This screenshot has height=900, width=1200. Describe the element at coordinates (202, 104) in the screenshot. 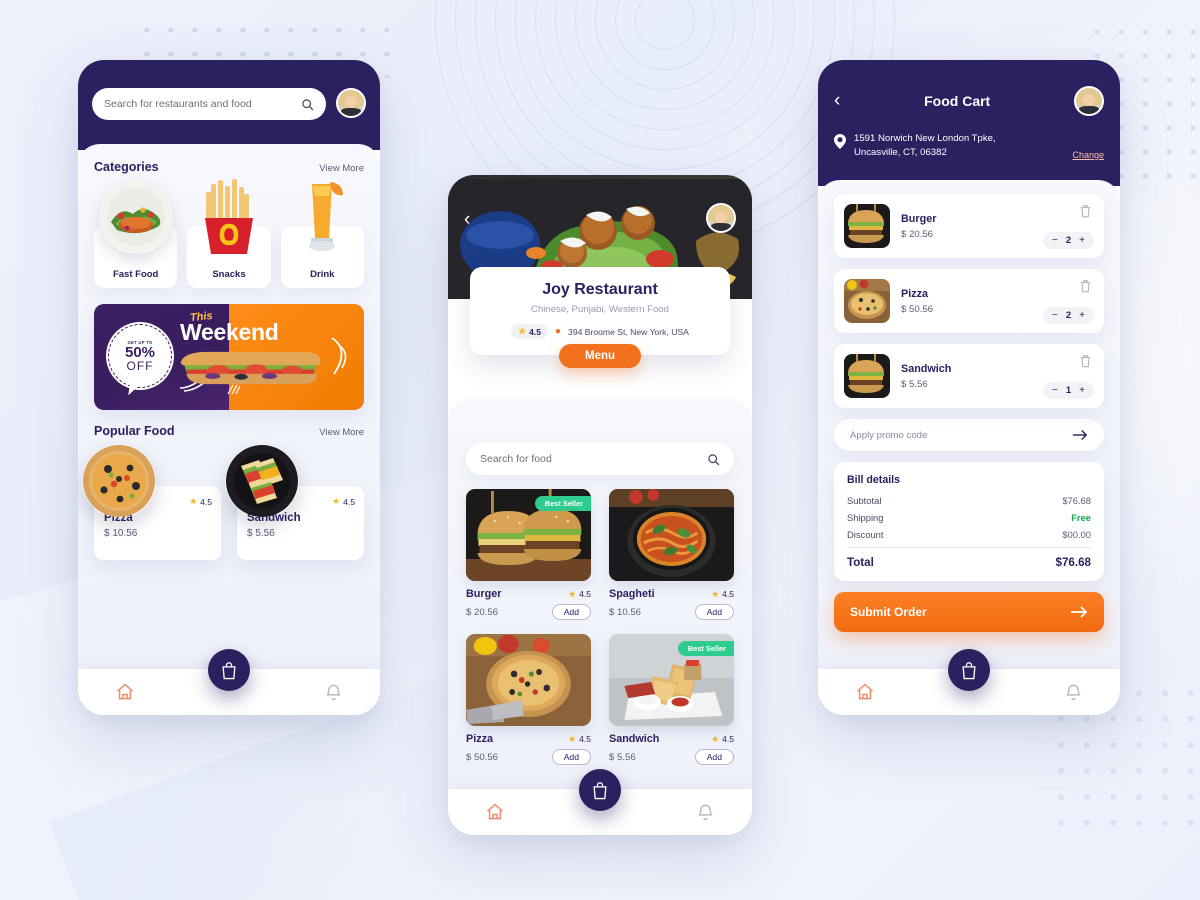

I see `search-input` at that location.